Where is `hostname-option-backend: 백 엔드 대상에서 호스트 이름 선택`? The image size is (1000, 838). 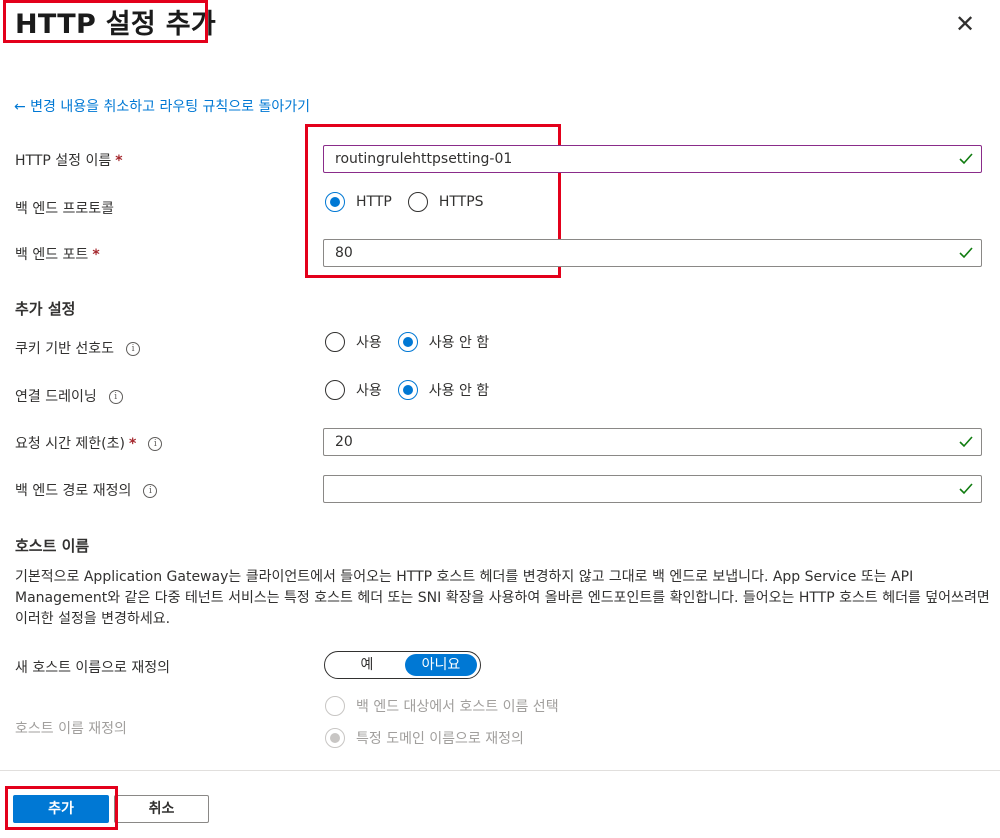
hostname-option-backend: 백 엔드 대상에서 호스트 이름 선택 is located at coordinates (450, 706).